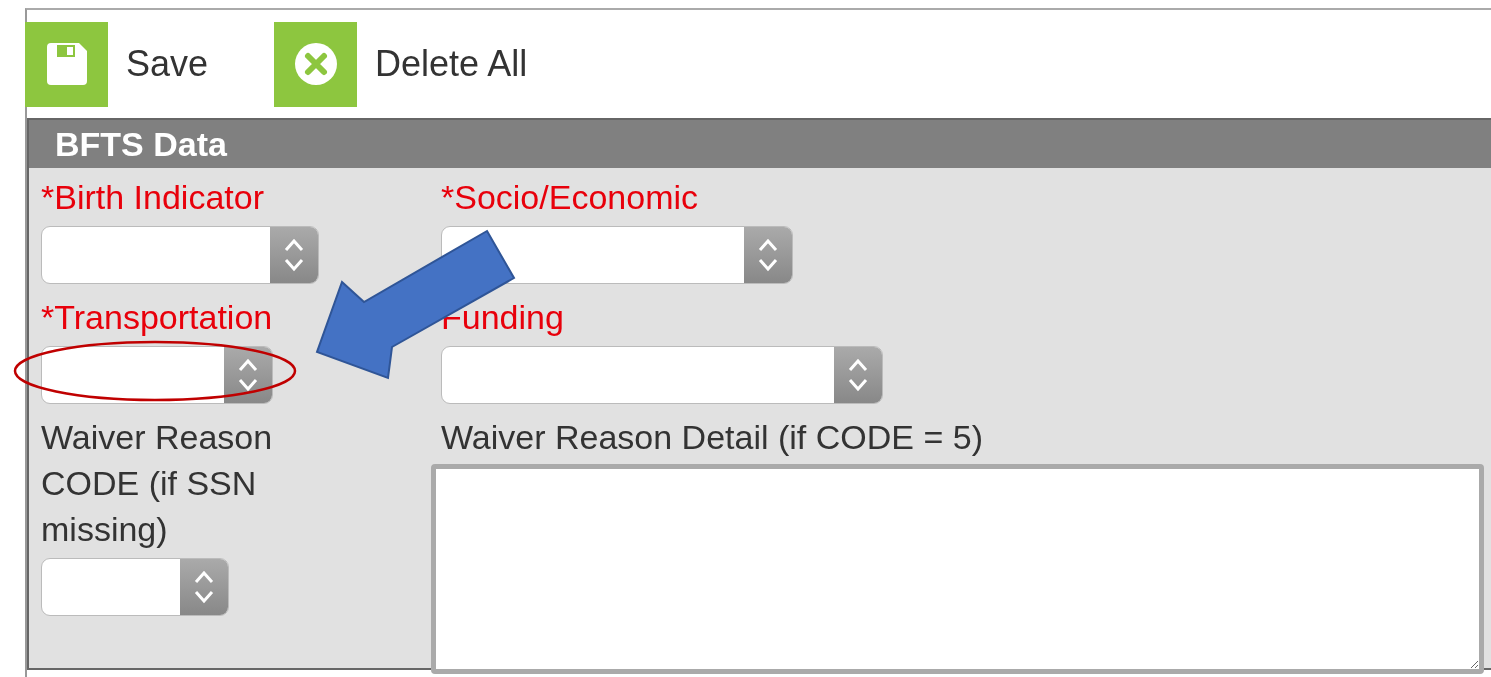 This screenshot has width=1491, height=677. Describe the element at coordinates (570, 197) in the screenshot. I see `field-label: *Socio/Economic` at that location.